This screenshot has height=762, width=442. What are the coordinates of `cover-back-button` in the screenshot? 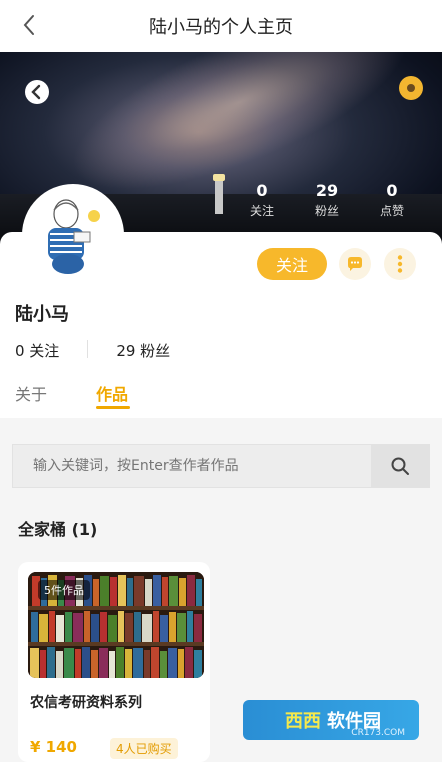 It's located at (37, 92).